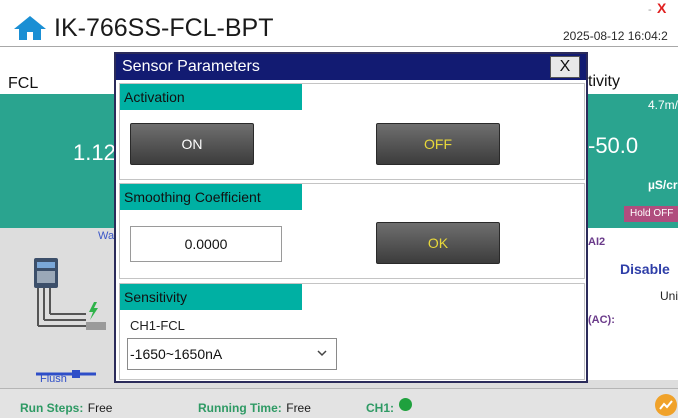 The width and height of the screenshot is (678, 418). I want to click on ch1-key: CH1:, so click(380, 408).